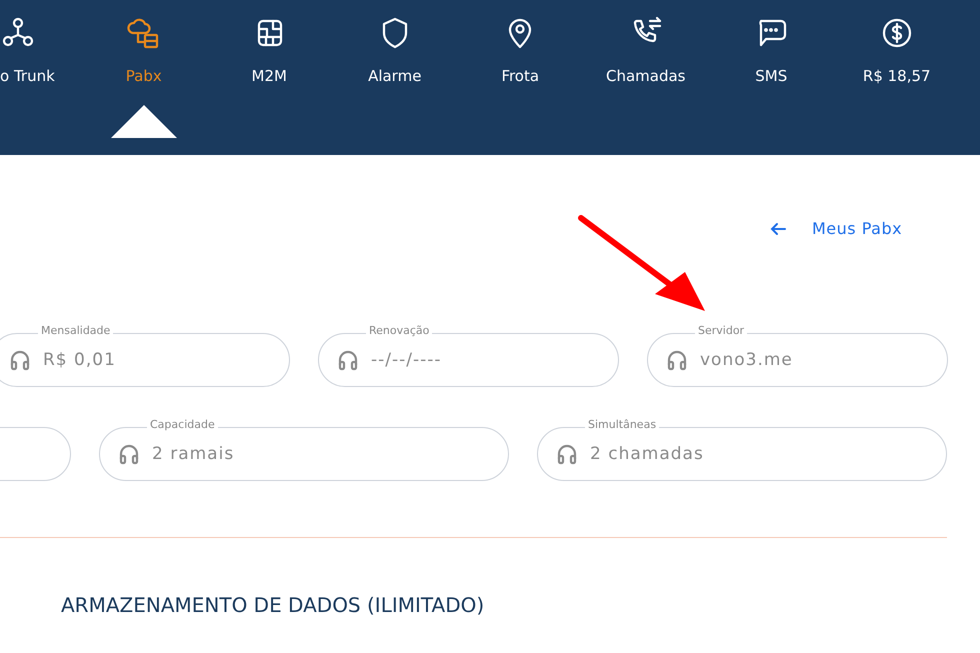  I want to click on nav-tab: o Trunk, so click(40, 77).